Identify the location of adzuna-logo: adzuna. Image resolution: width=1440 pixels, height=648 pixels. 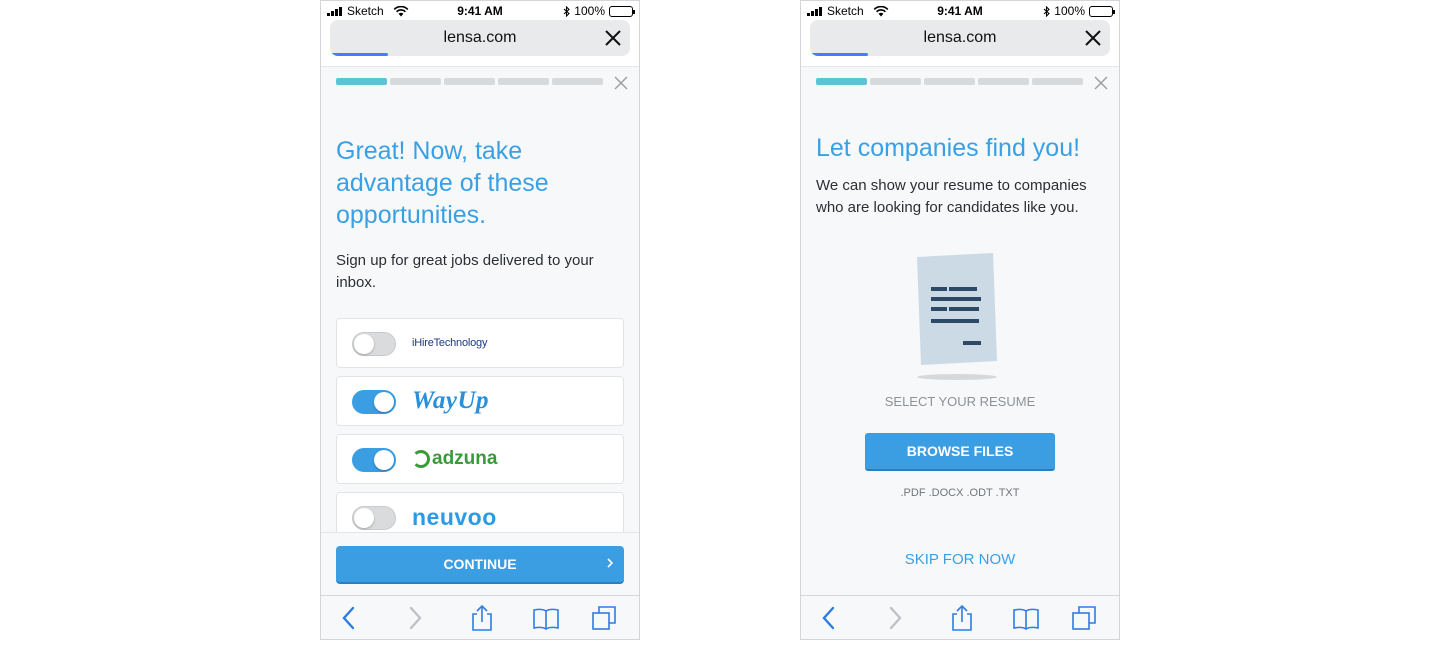
(454, 459).